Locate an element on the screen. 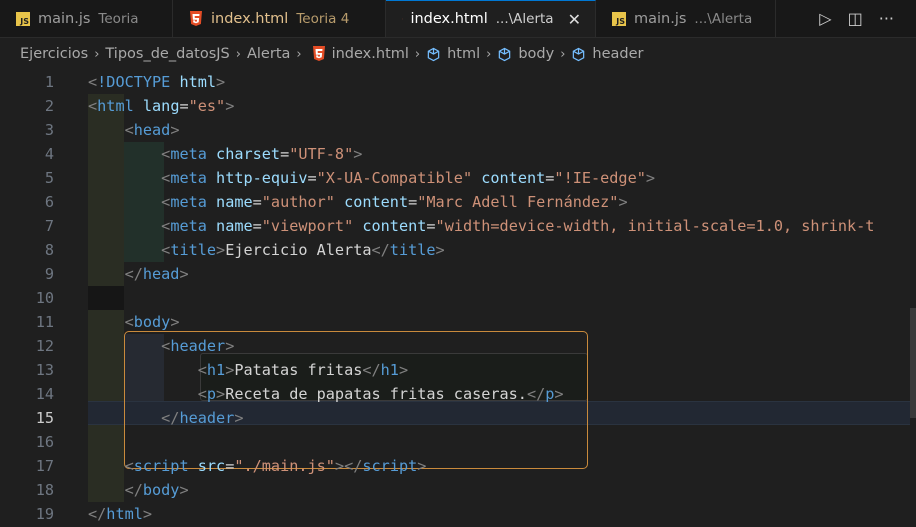 Image resolution: width=916 pixels, height=527 pixels. code-line: 17 <script src="./main.js"></script> is located at coordinates (458, 466).